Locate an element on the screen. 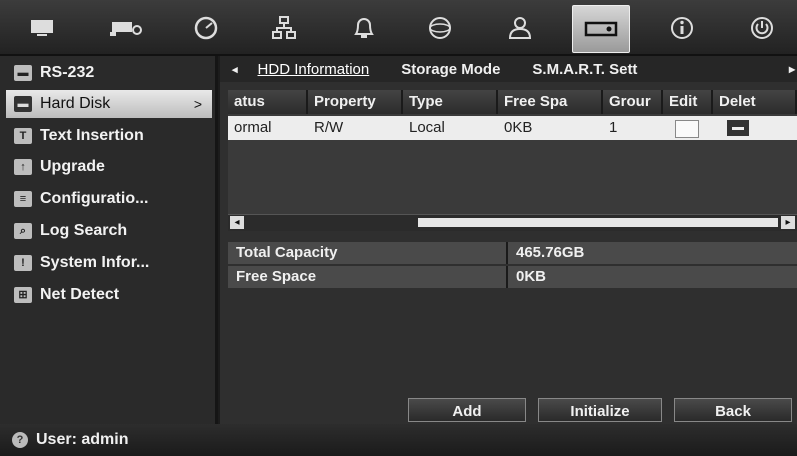 This screenshot has height=456, width=797. sidebar-item-label: Text Insertion is located at coordinates (92, 135).